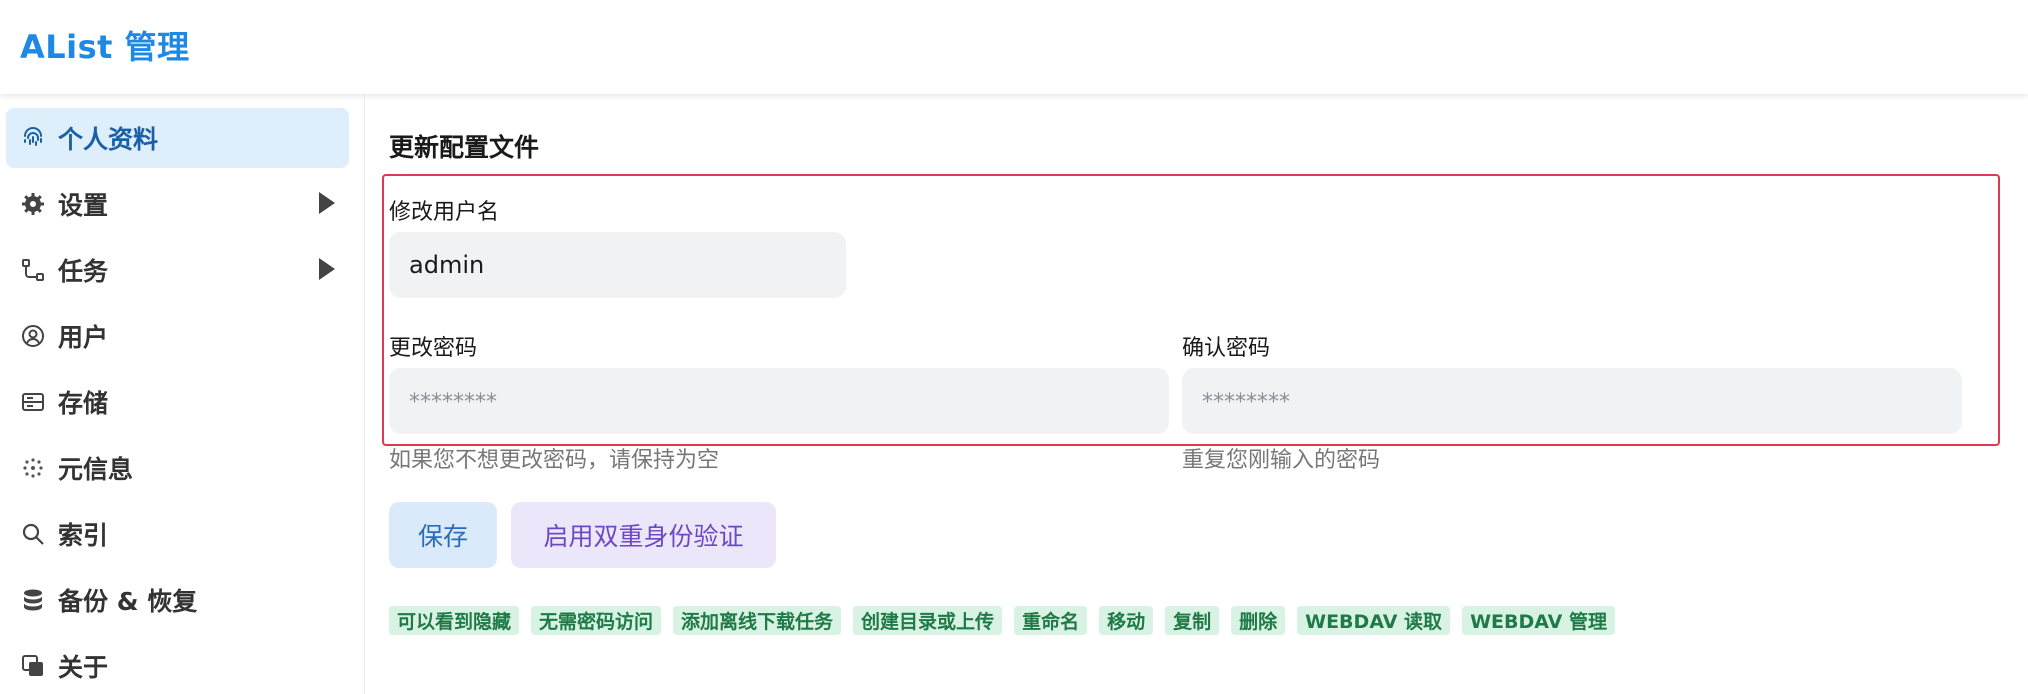 The width and height of the screenshot is (2028, 694). Describe the element at coordinates (1014, 47) in the screenshot. I see `top-header: AList 管理` at that location.